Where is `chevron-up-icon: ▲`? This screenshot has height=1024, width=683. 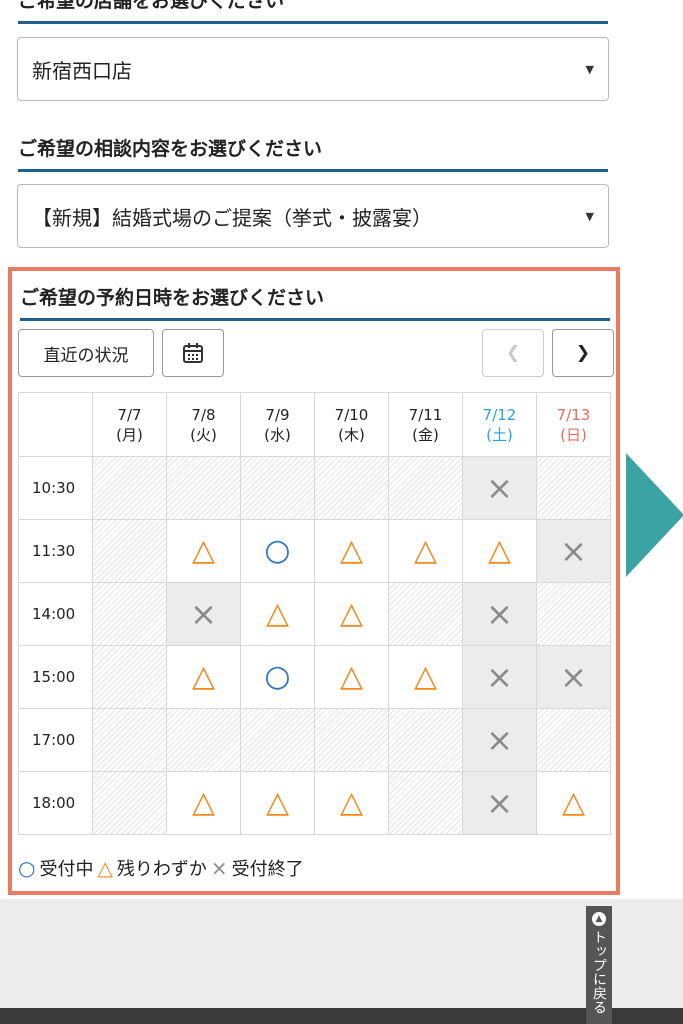
chevron-up-icon: ▲ is located at coordinates (599, 919).